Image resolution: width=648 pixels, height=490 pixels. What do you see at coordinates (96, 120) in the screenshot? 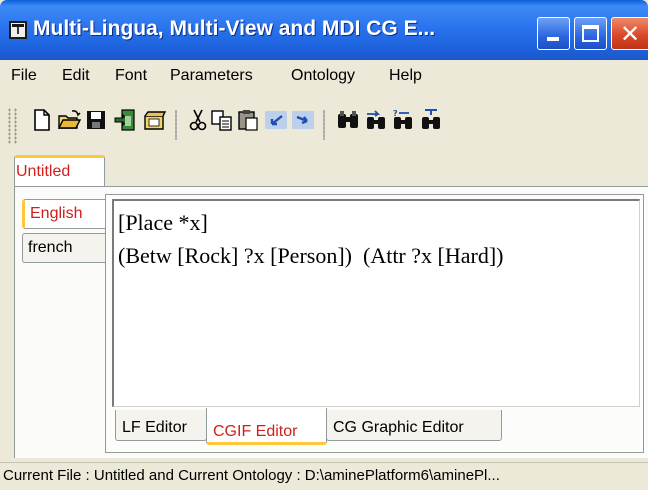
I see `save-icon` at bounding box center [96, 120].